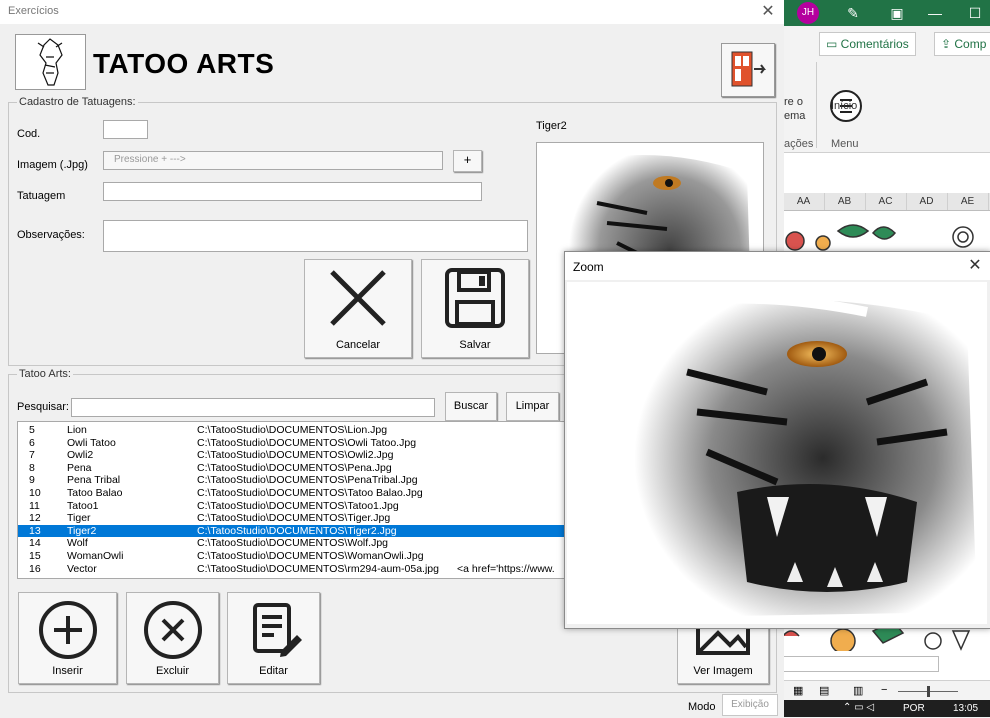  What do you see at coordinates (52, 165) in the screenshot?
I see `imagem-label: Imagem (.Jpg)` at bounding box center [52, 165].